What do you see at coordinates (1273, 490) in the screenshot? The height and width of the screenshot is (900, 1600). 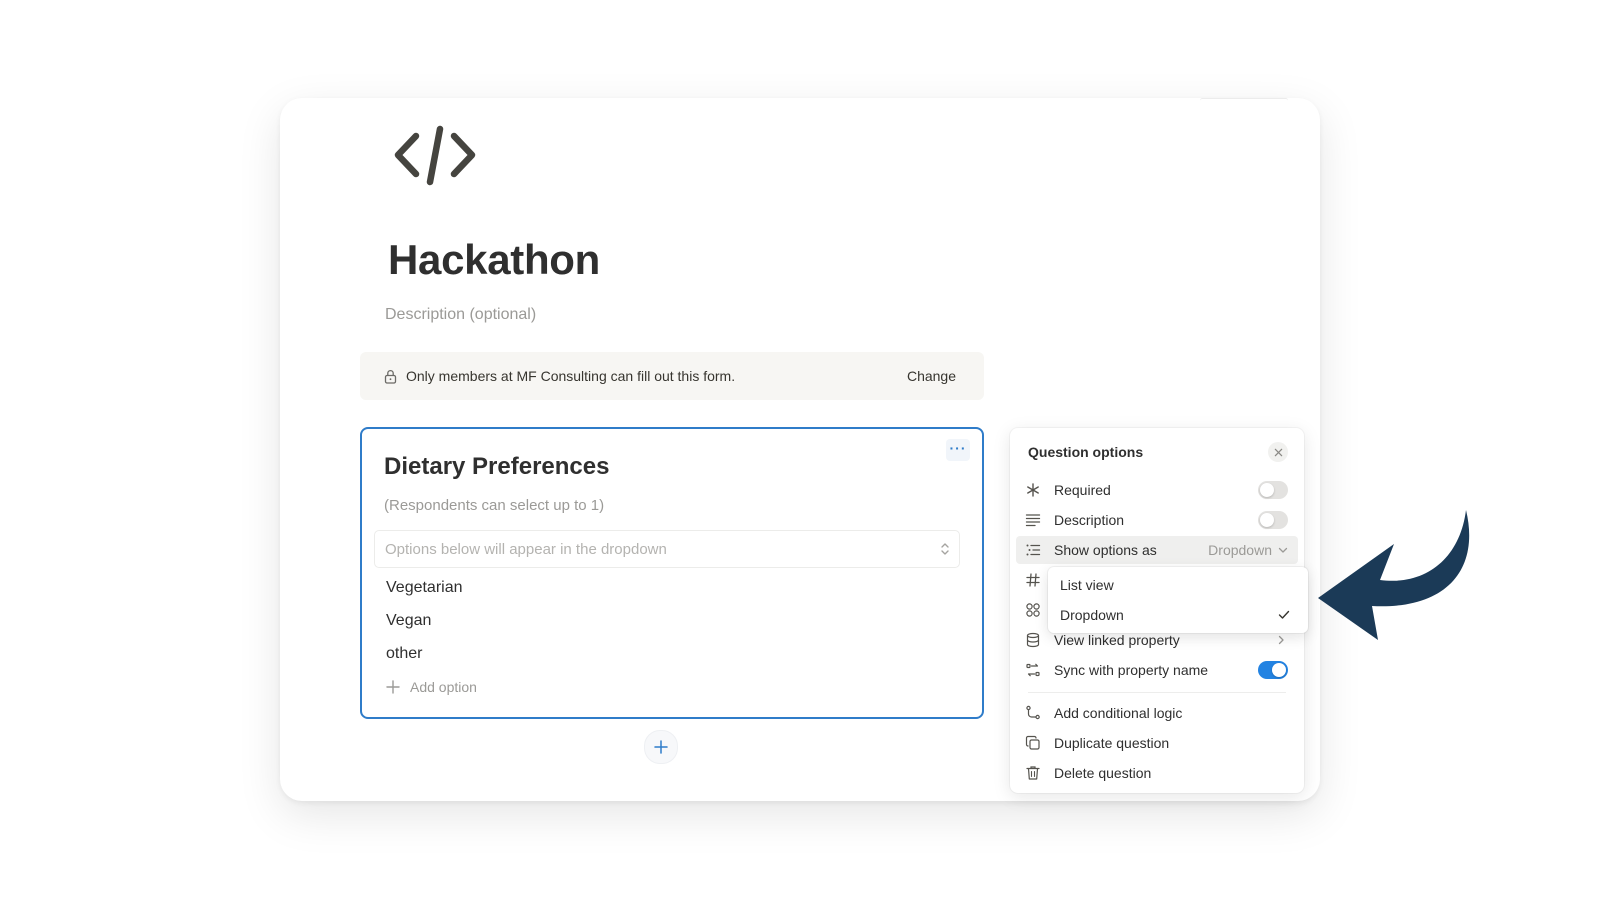 I see `required-toggle` at bounding box center [1273, 490].